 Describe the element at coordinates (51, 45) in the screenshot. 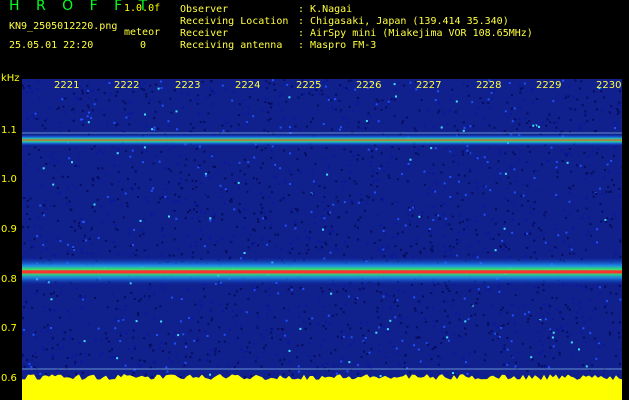

I see `datetime-label: 25.05.01 22:20` at that location.